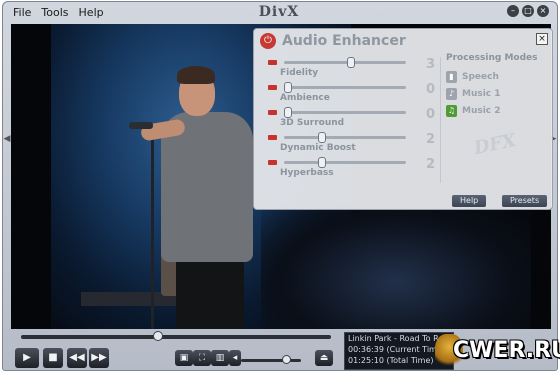  What do you see at coordinates (451, 76) in the screenshot?
I see `speech-icon: ▮` at bounding box center [451, 76].